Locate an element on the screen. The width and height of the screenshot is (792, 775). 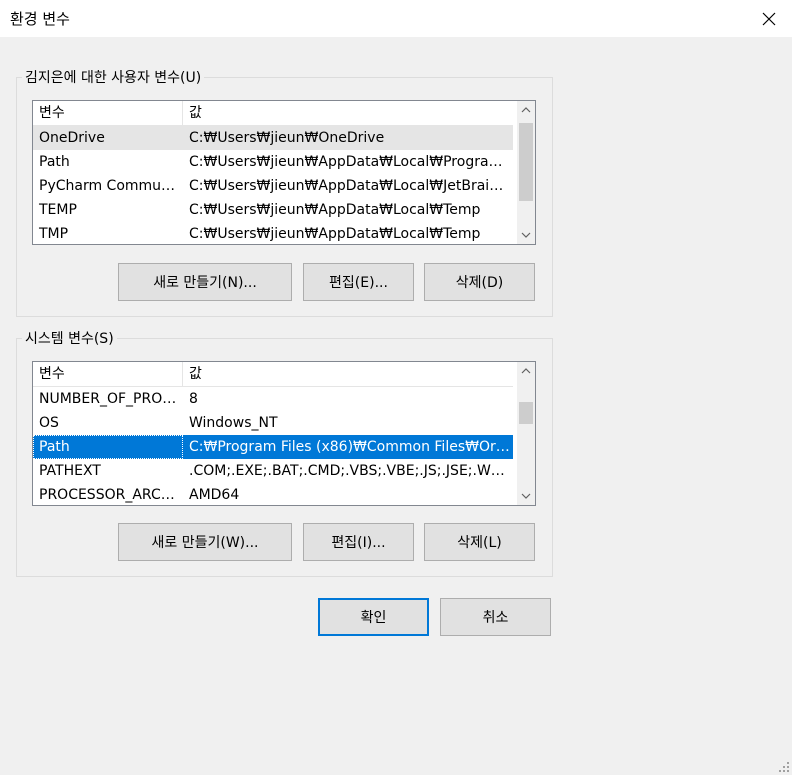
table-row: OS Windows_NT is located at coordinates (273, 423).